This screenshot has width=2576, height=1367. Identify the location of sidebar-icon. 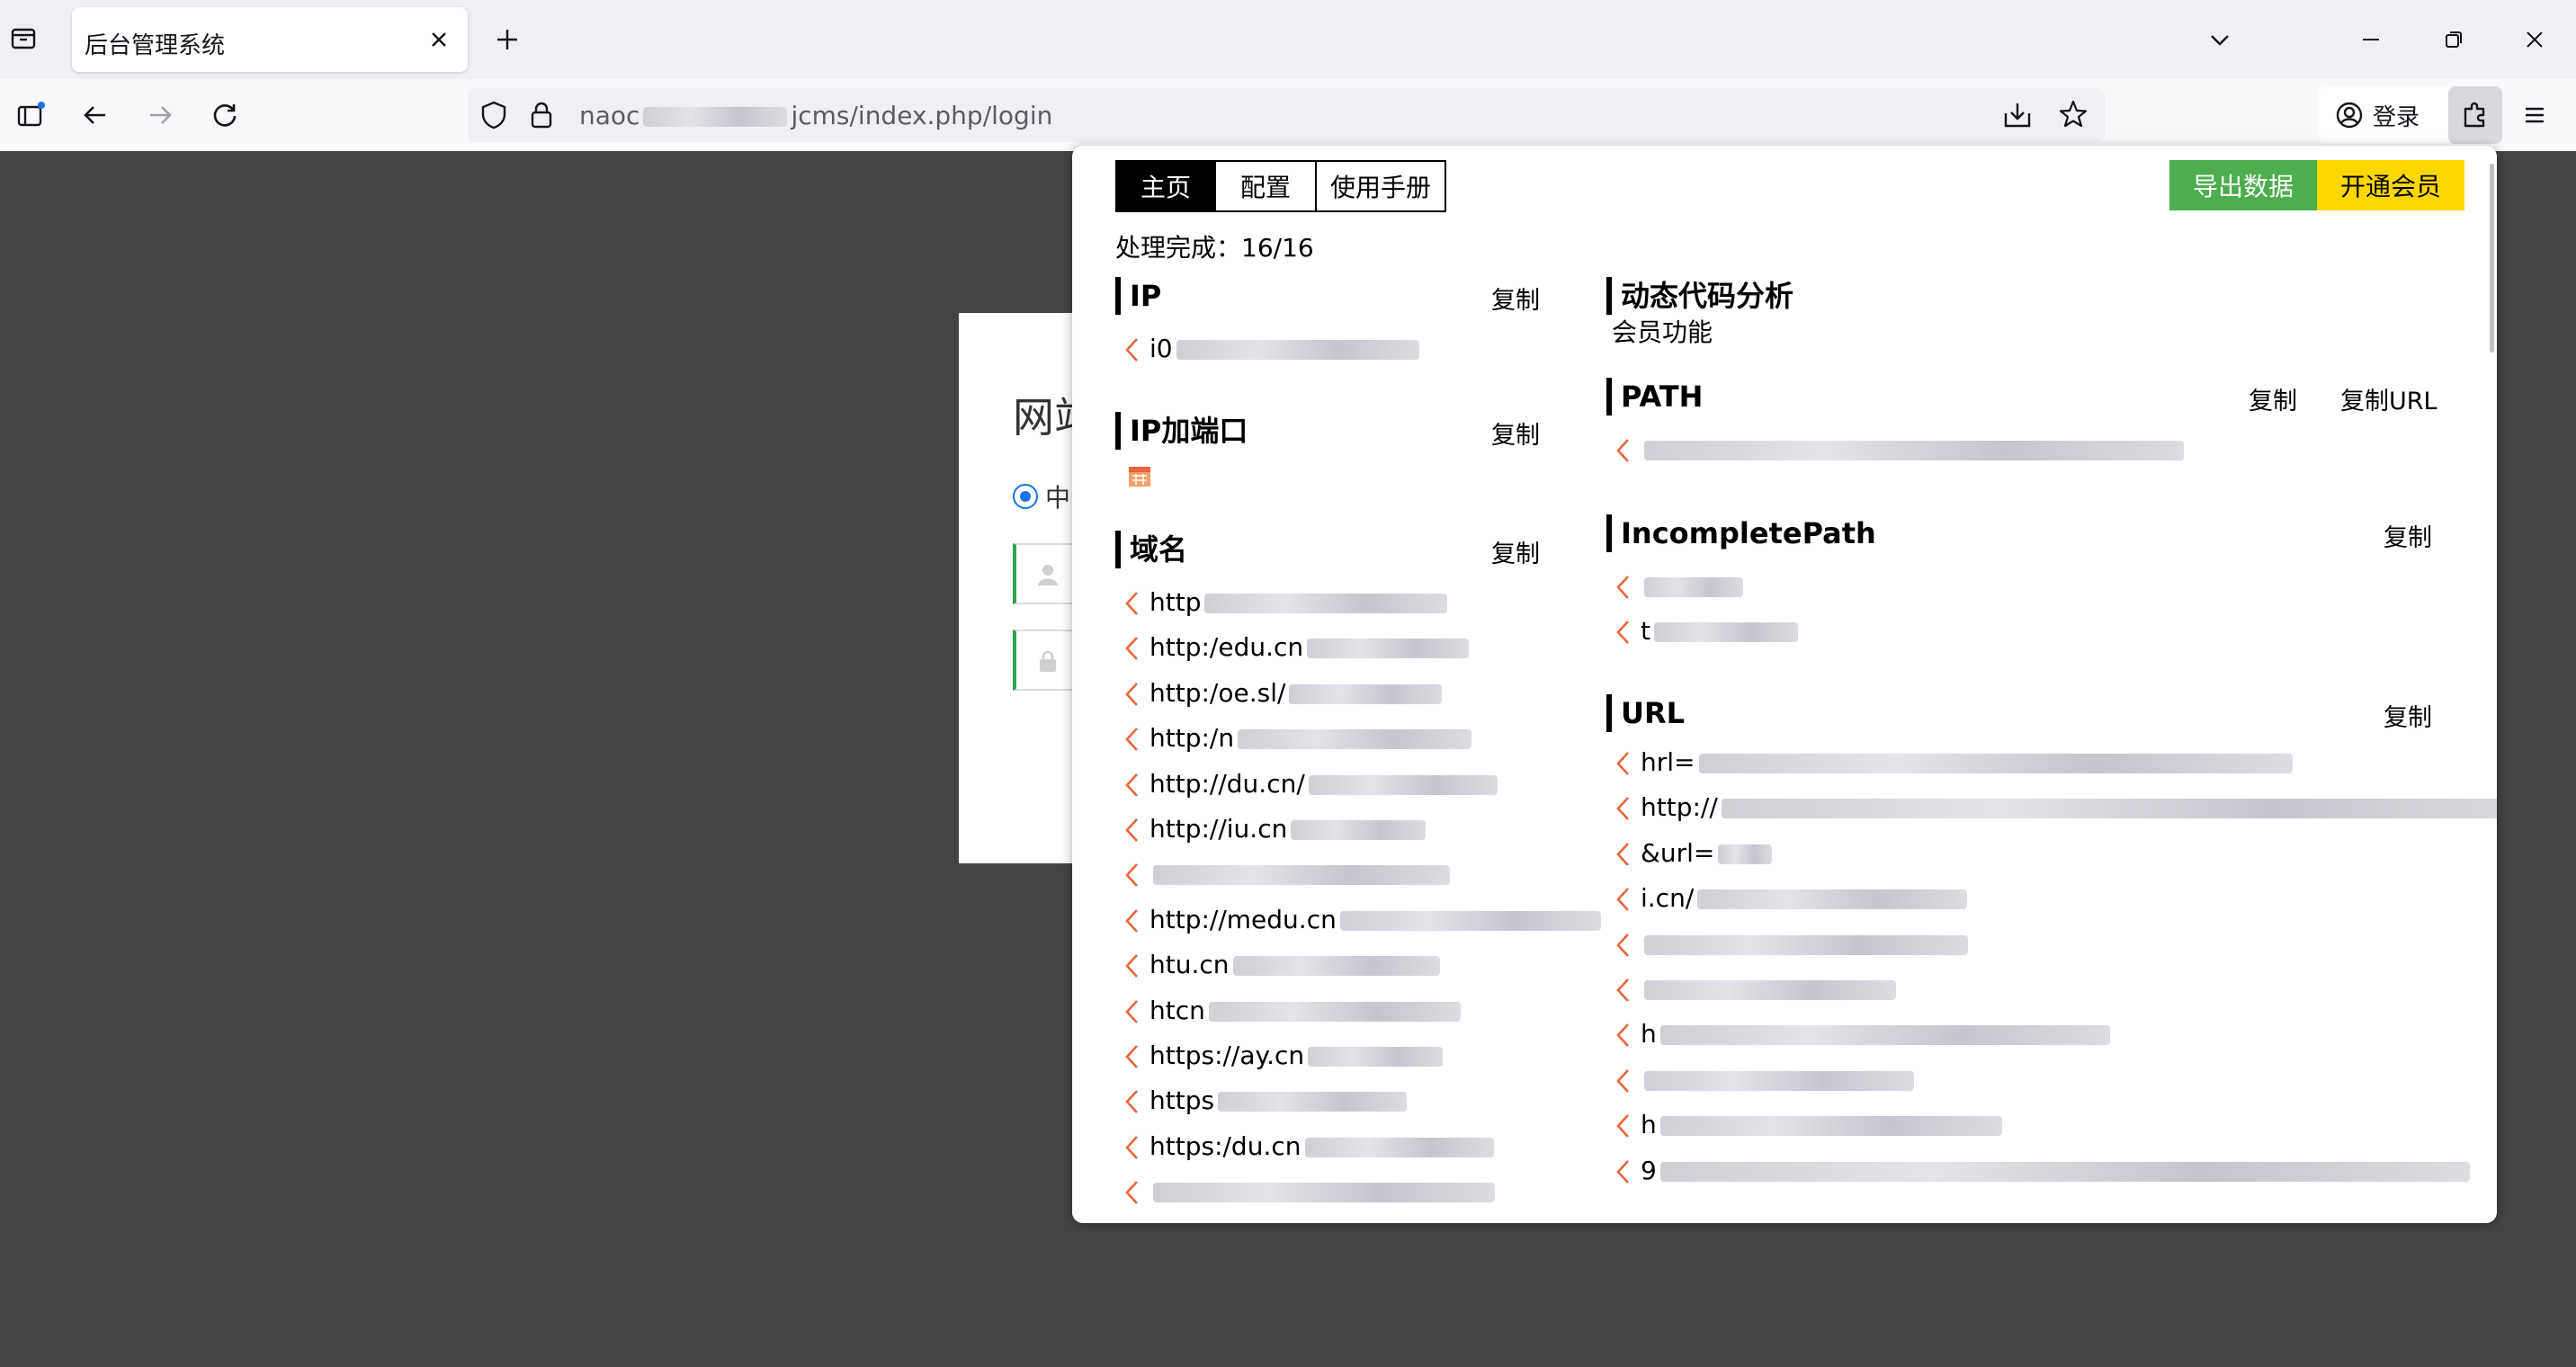
(30, 115).